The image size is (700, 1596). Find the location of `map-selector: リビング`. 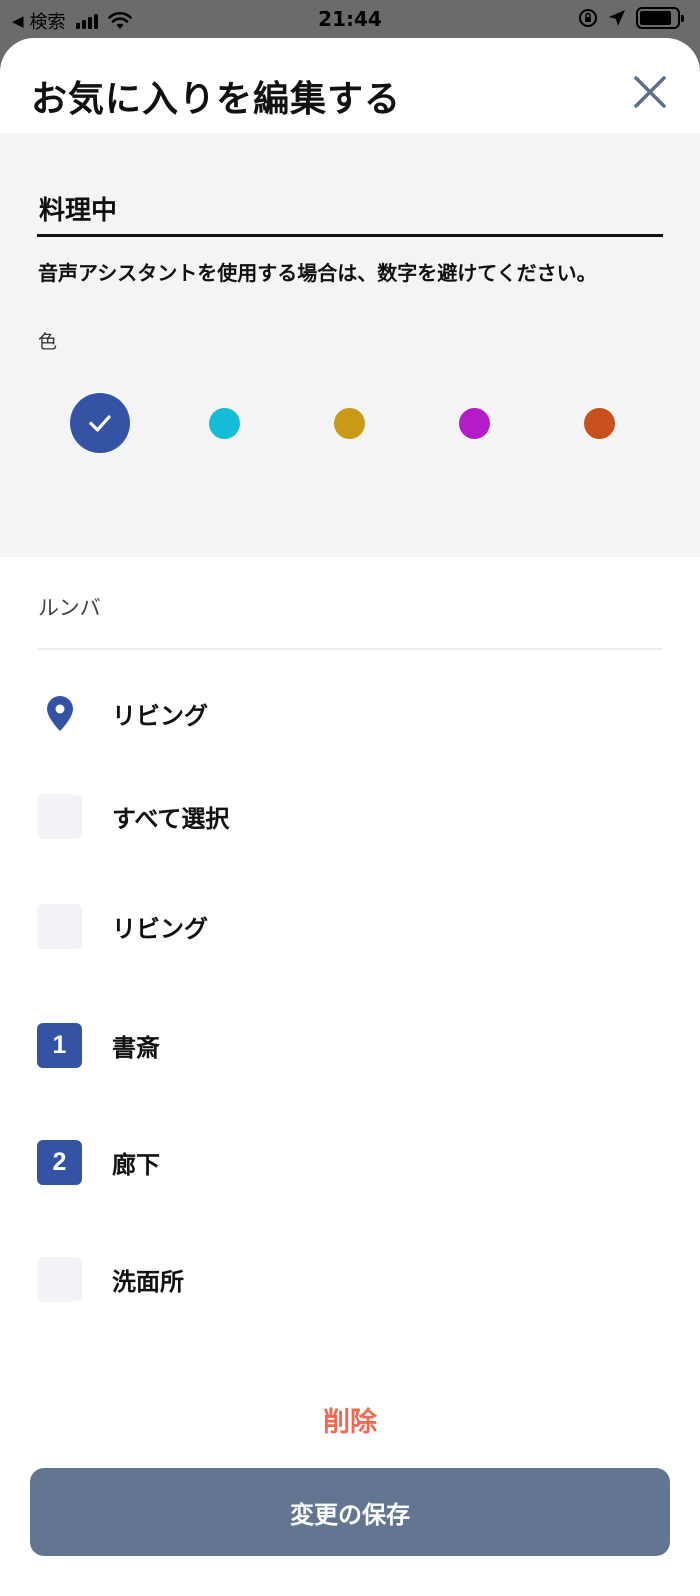

map-selector: リビング is located at coordinates (122, 713).